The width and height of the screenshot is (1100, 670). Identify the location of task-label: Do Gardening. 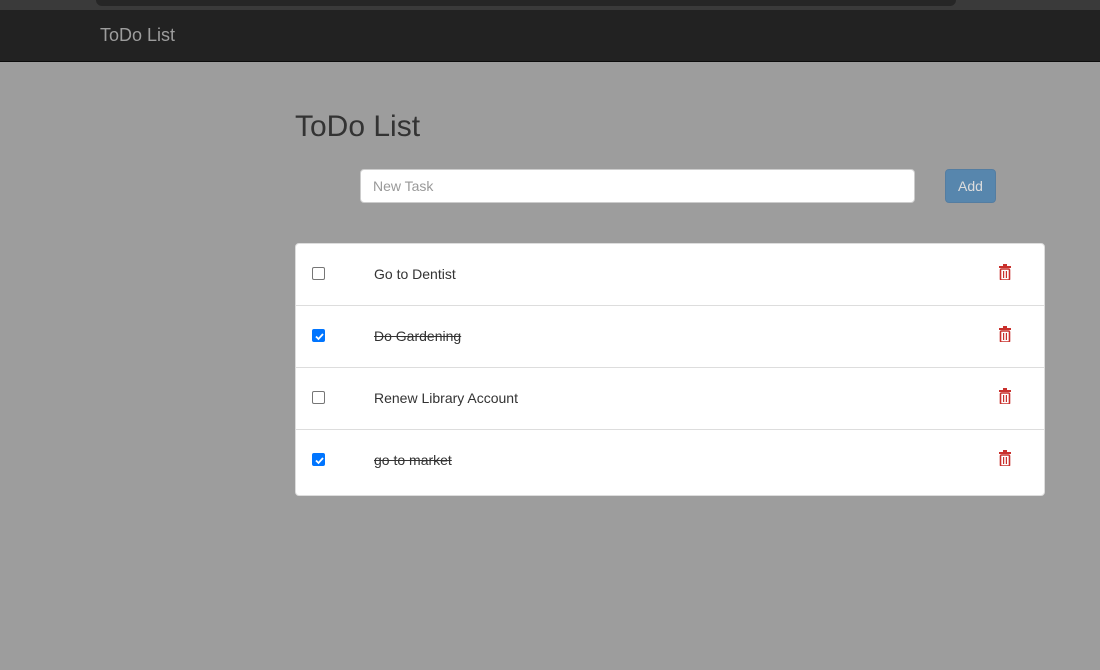
(418, 336).